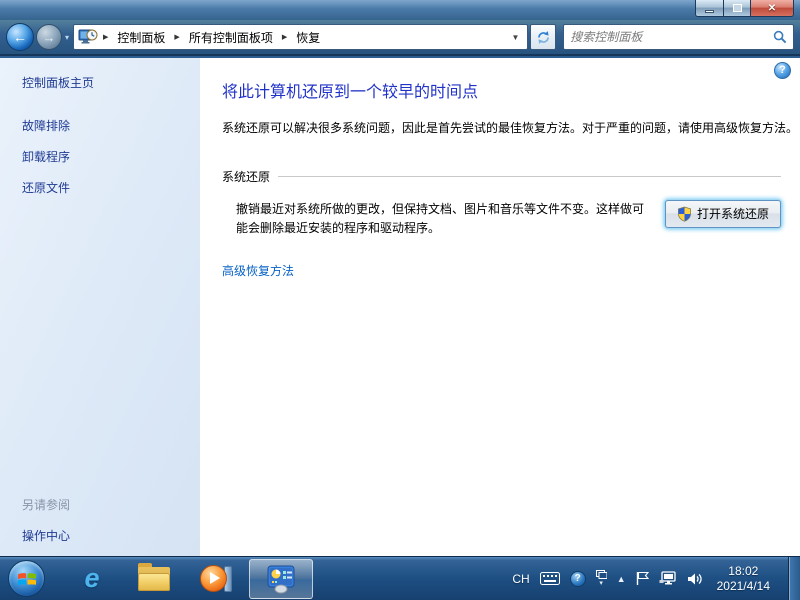 This screenshot has height=600, width=800. I want to click on help-mark: ?, so click(577, 578).